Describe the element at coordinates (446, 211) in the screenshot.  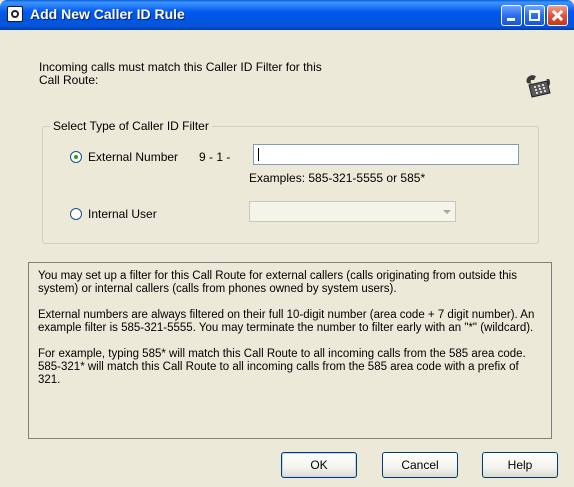
I see `chevron-down-icon` at that location.